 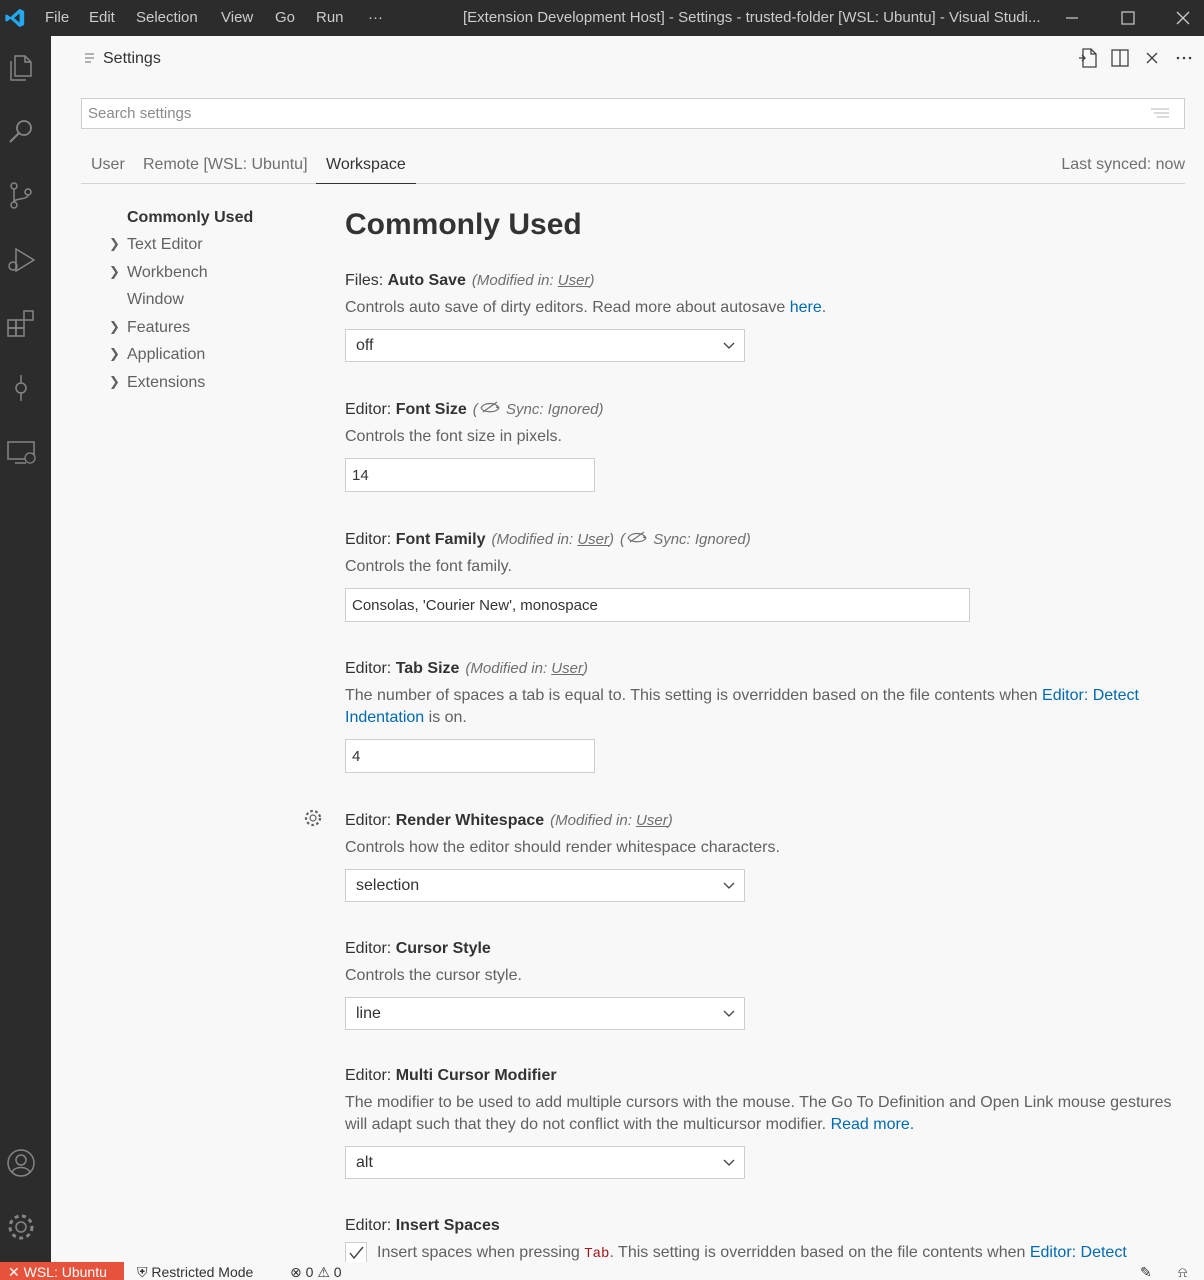 What do you see at coordinates (470, 756) in the screenshot?
I see `tab-size-input: 4` at bounding box center [470, 756].